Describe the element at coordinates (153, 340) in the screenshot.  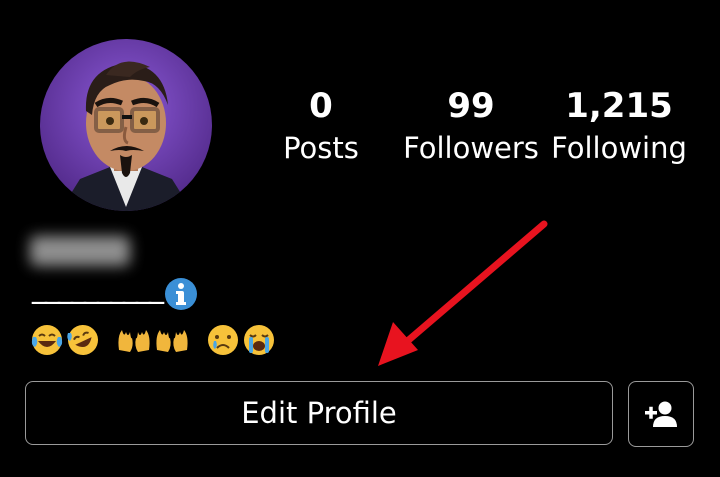
I see `bio-emoji-line` at that location.